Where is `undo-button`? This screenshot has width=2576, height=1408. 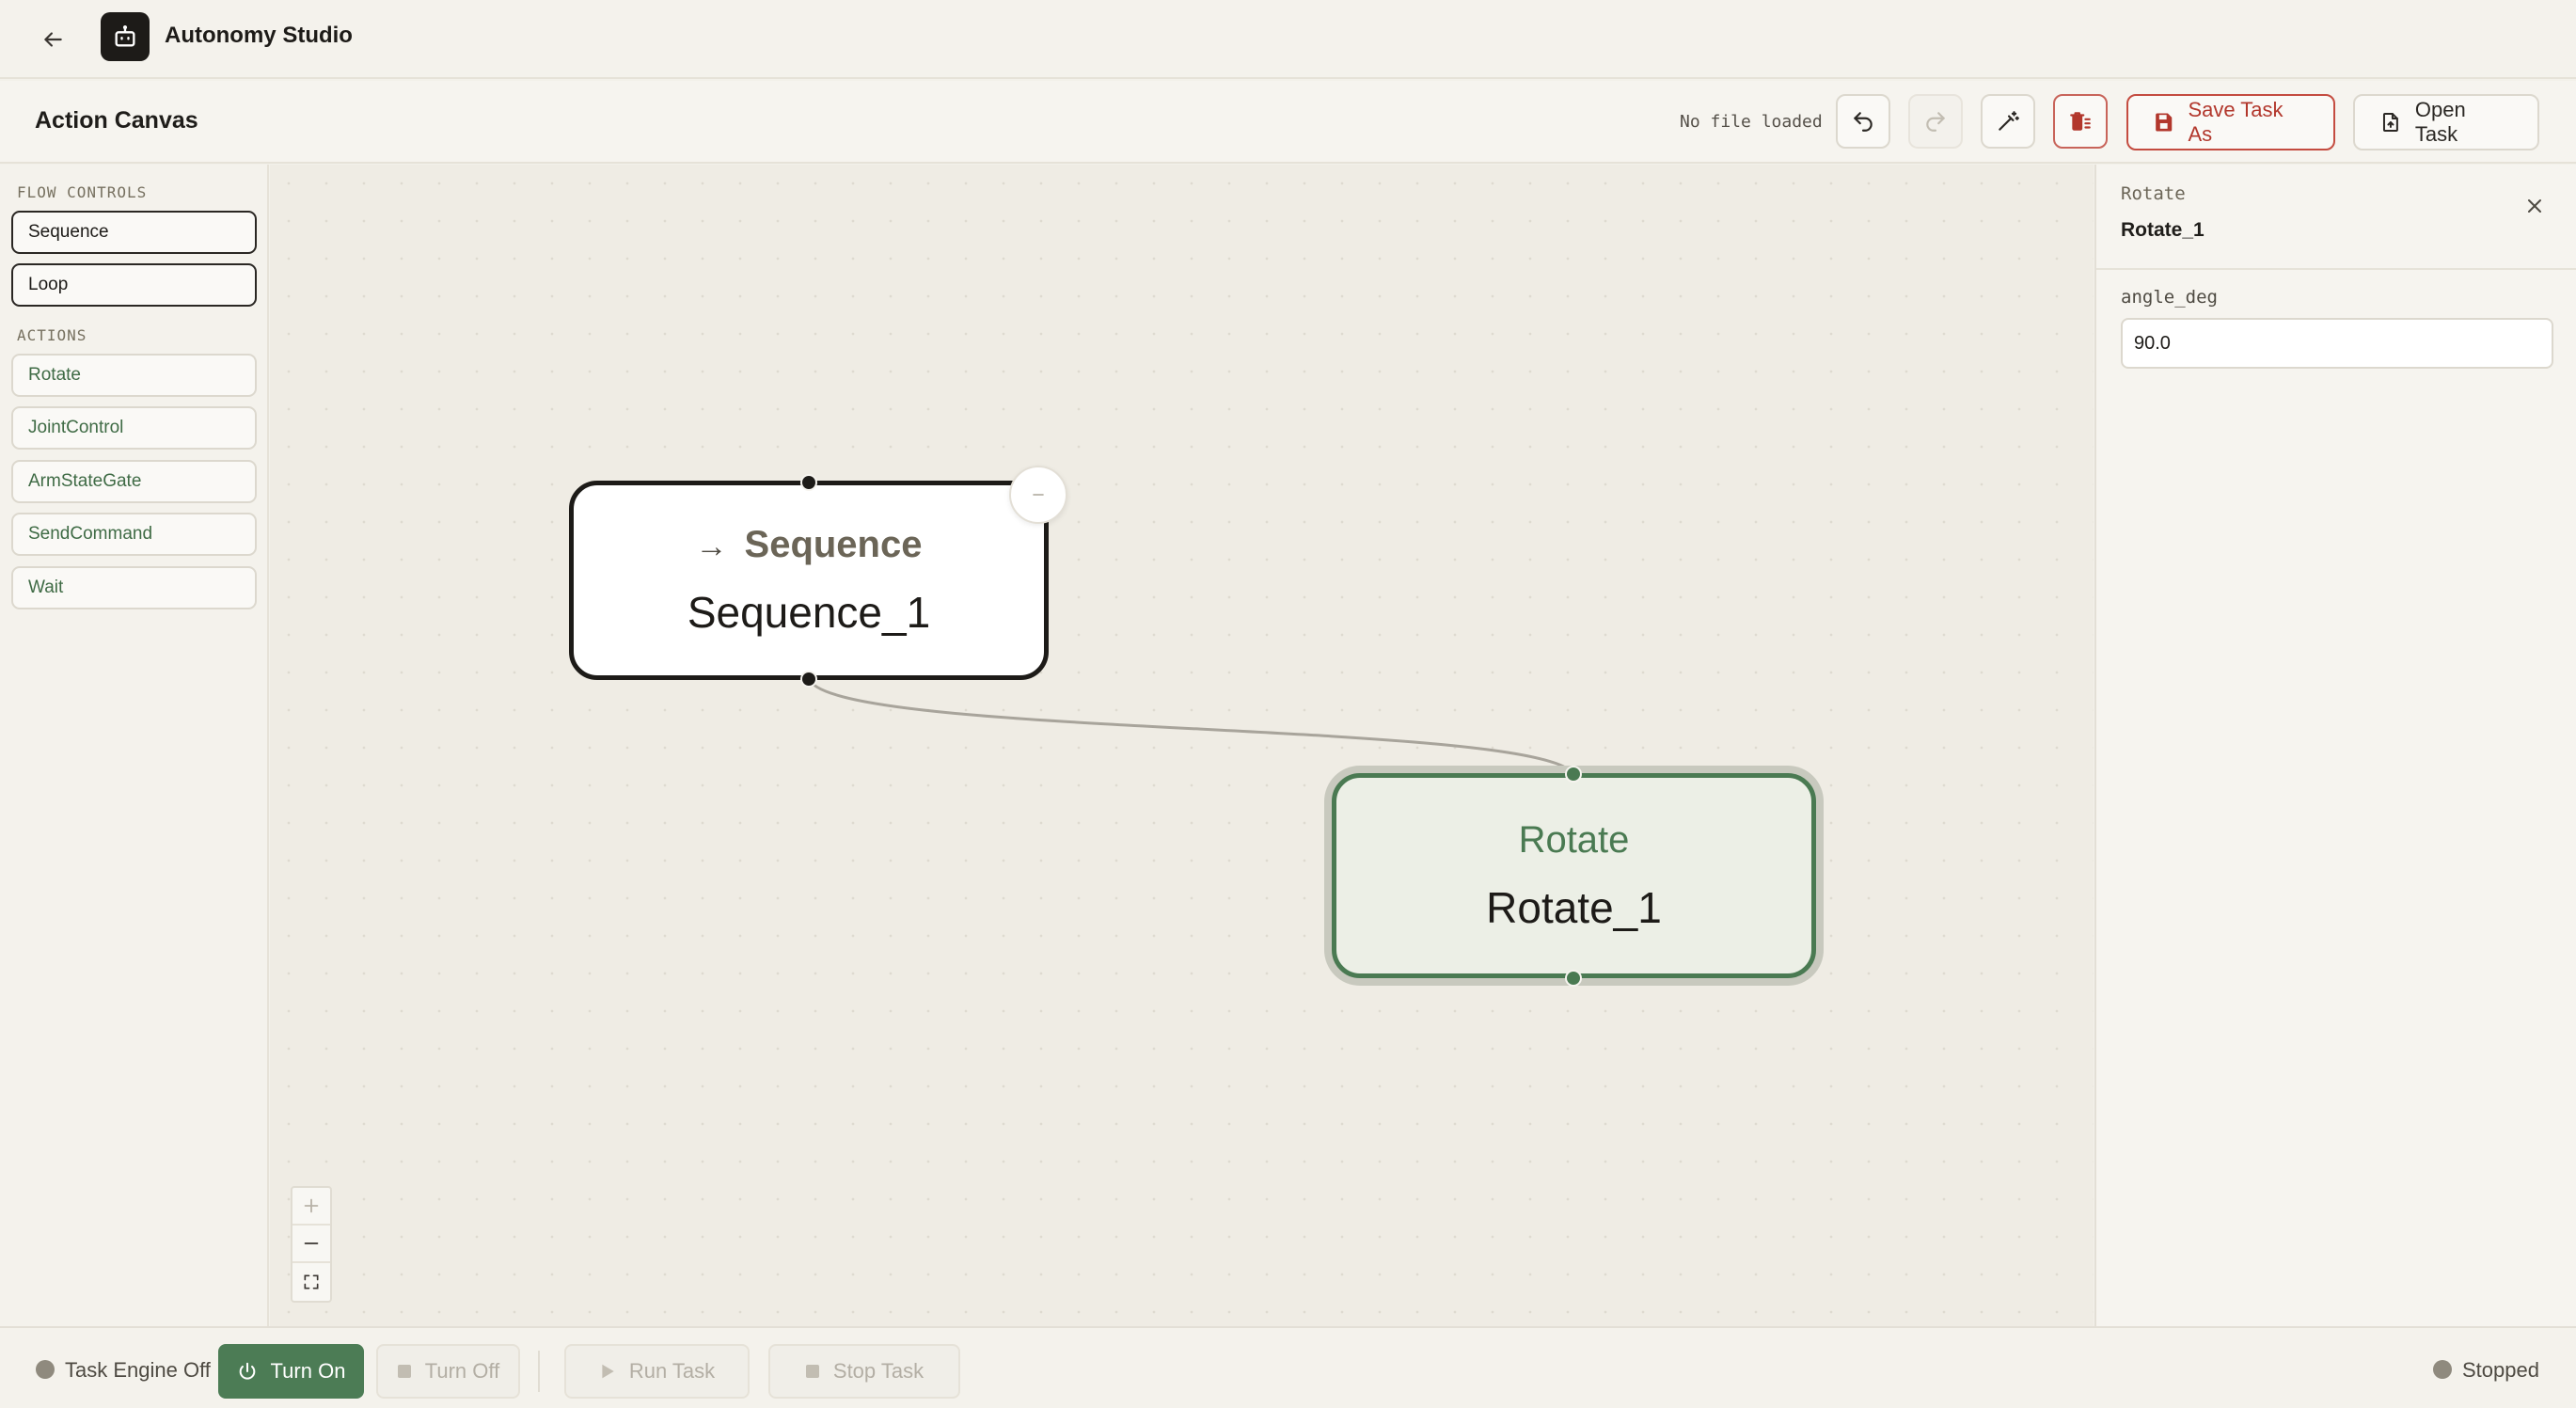 undo-button is located at coordinates (1863, 121).